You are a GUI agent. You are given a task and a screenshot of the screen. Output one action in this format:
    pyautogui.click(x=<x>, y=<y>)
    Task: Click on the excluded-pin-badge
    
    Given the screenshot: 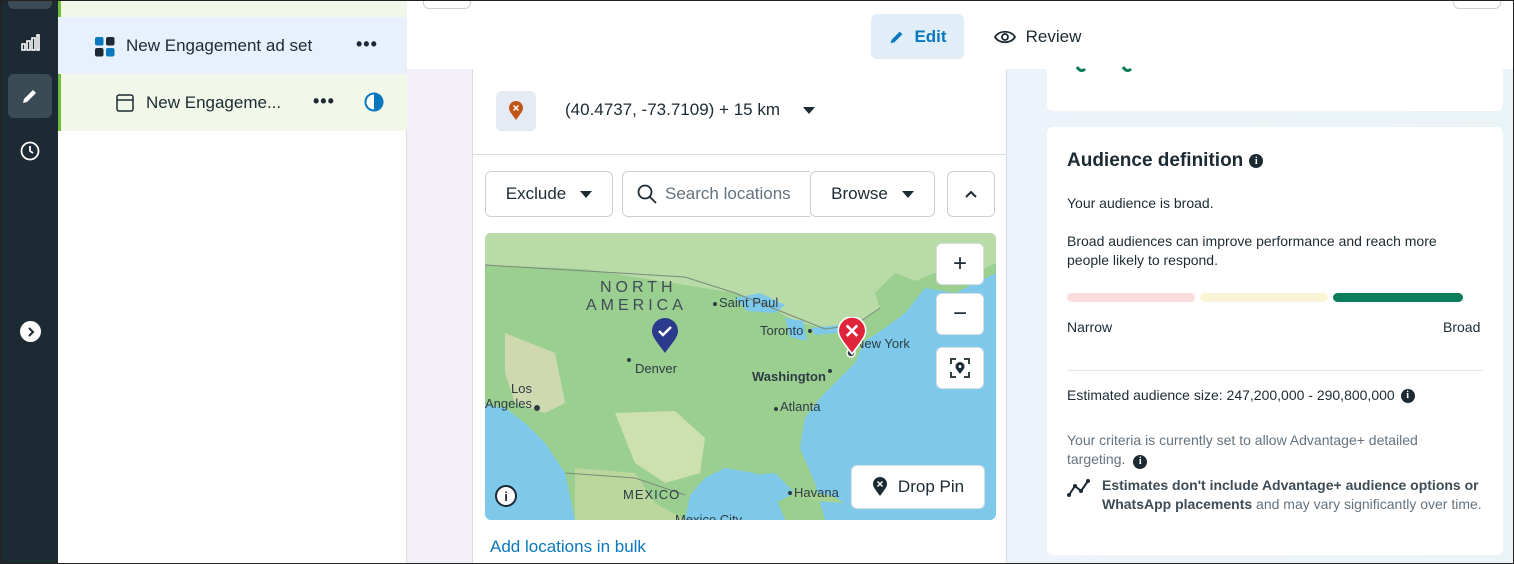 What is the action you would take?
    pyautogui.click(x=516, y=111)
    